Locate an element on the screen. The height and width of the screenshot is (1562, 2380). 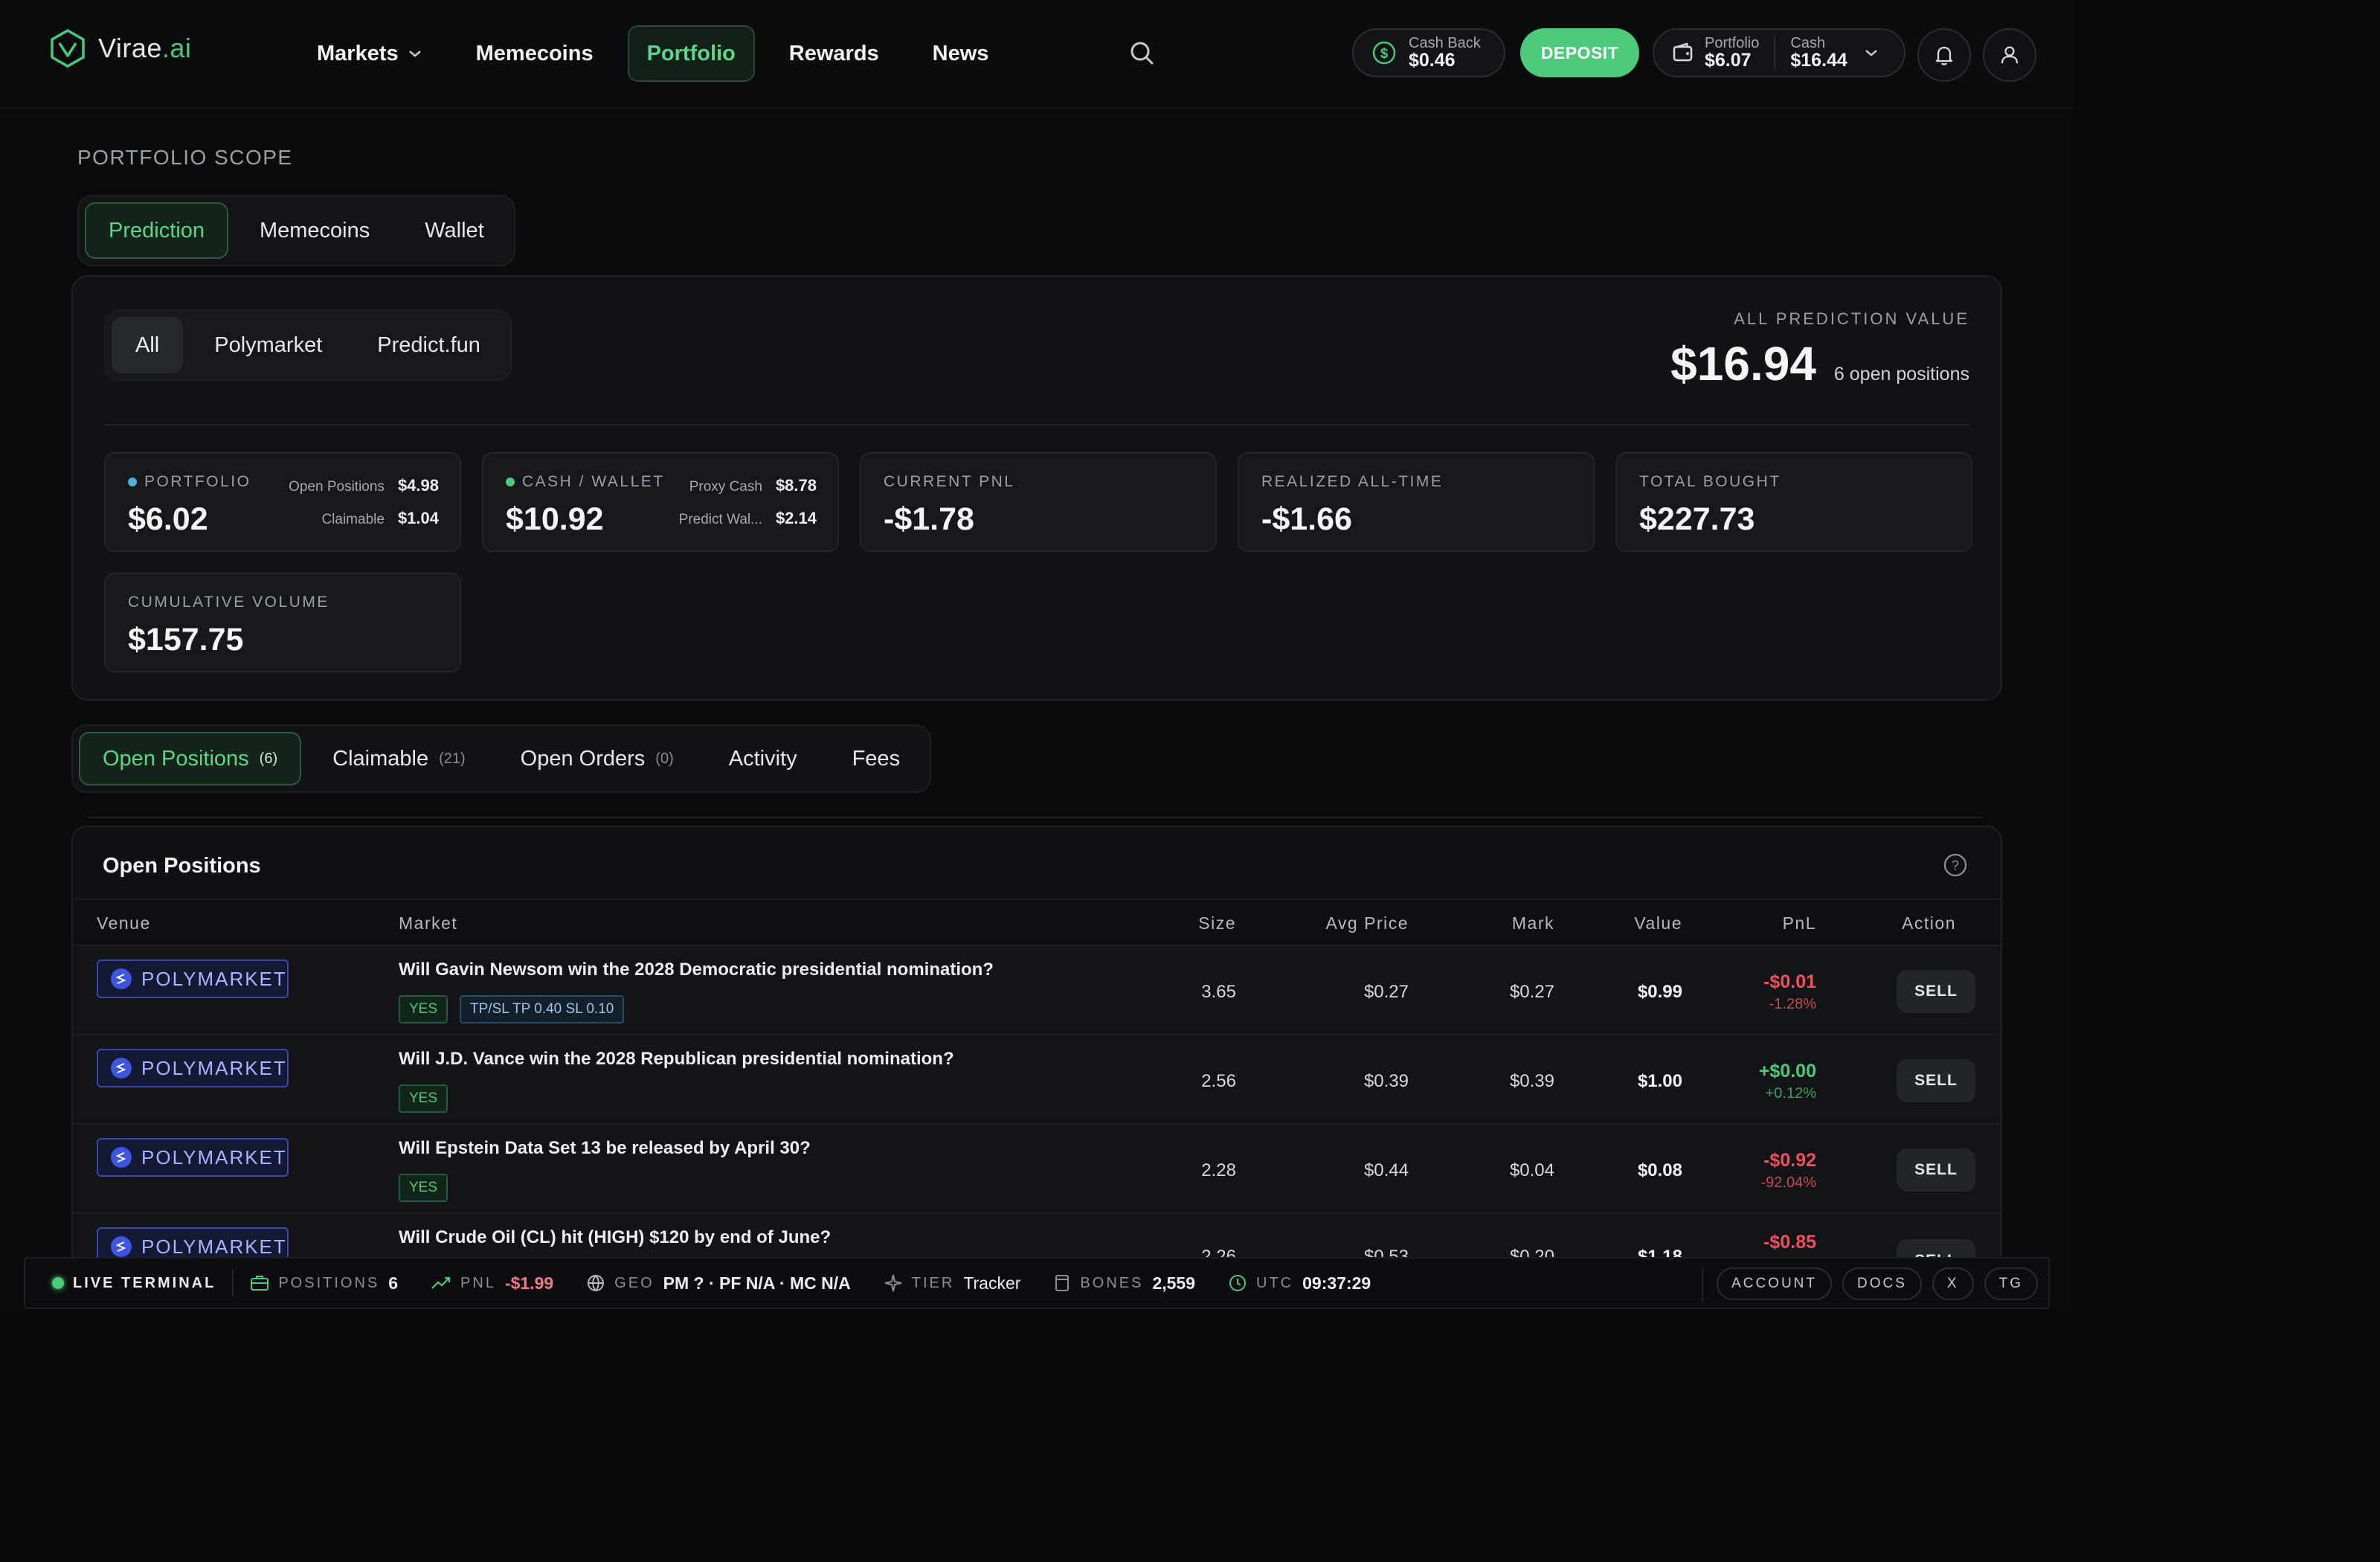
venue-name: POLYMARKET is located at coordinates (214, 1246).